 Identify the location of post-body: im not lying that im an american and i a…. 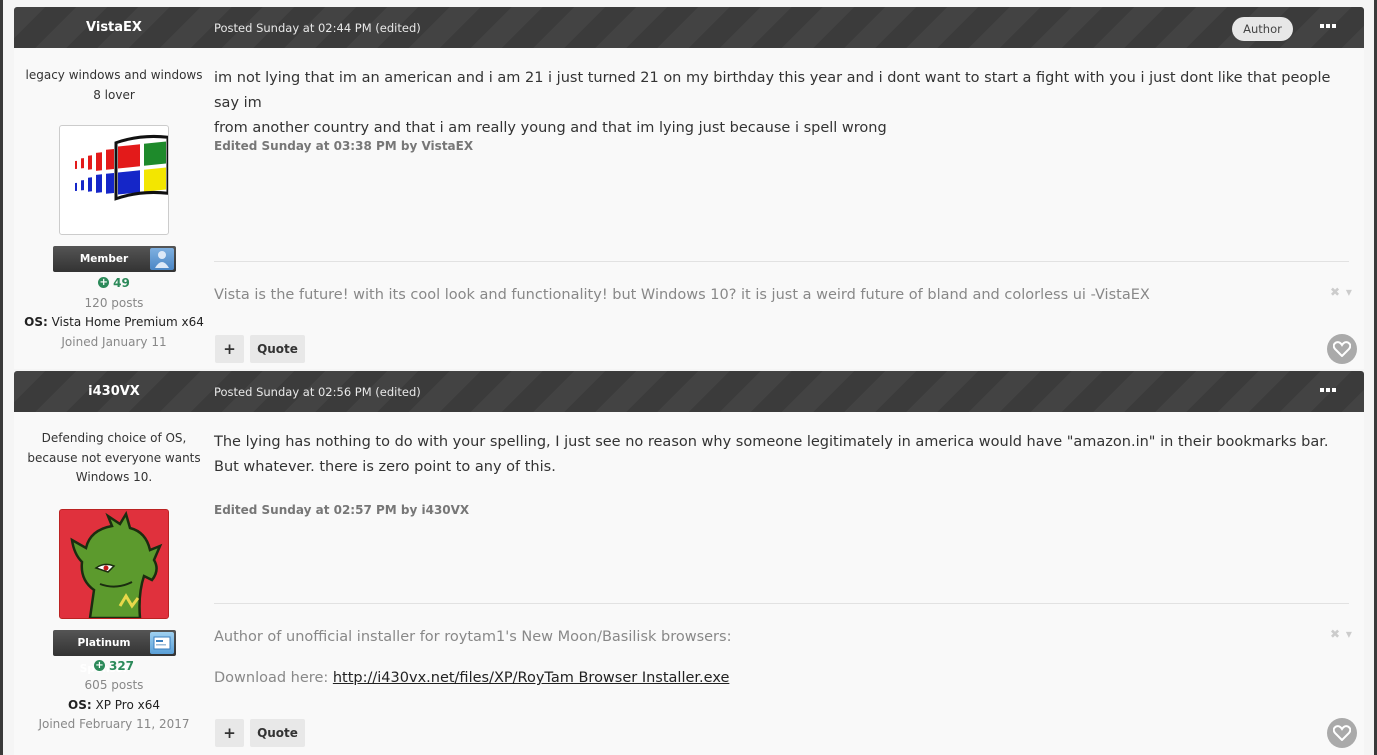
(781, 103).